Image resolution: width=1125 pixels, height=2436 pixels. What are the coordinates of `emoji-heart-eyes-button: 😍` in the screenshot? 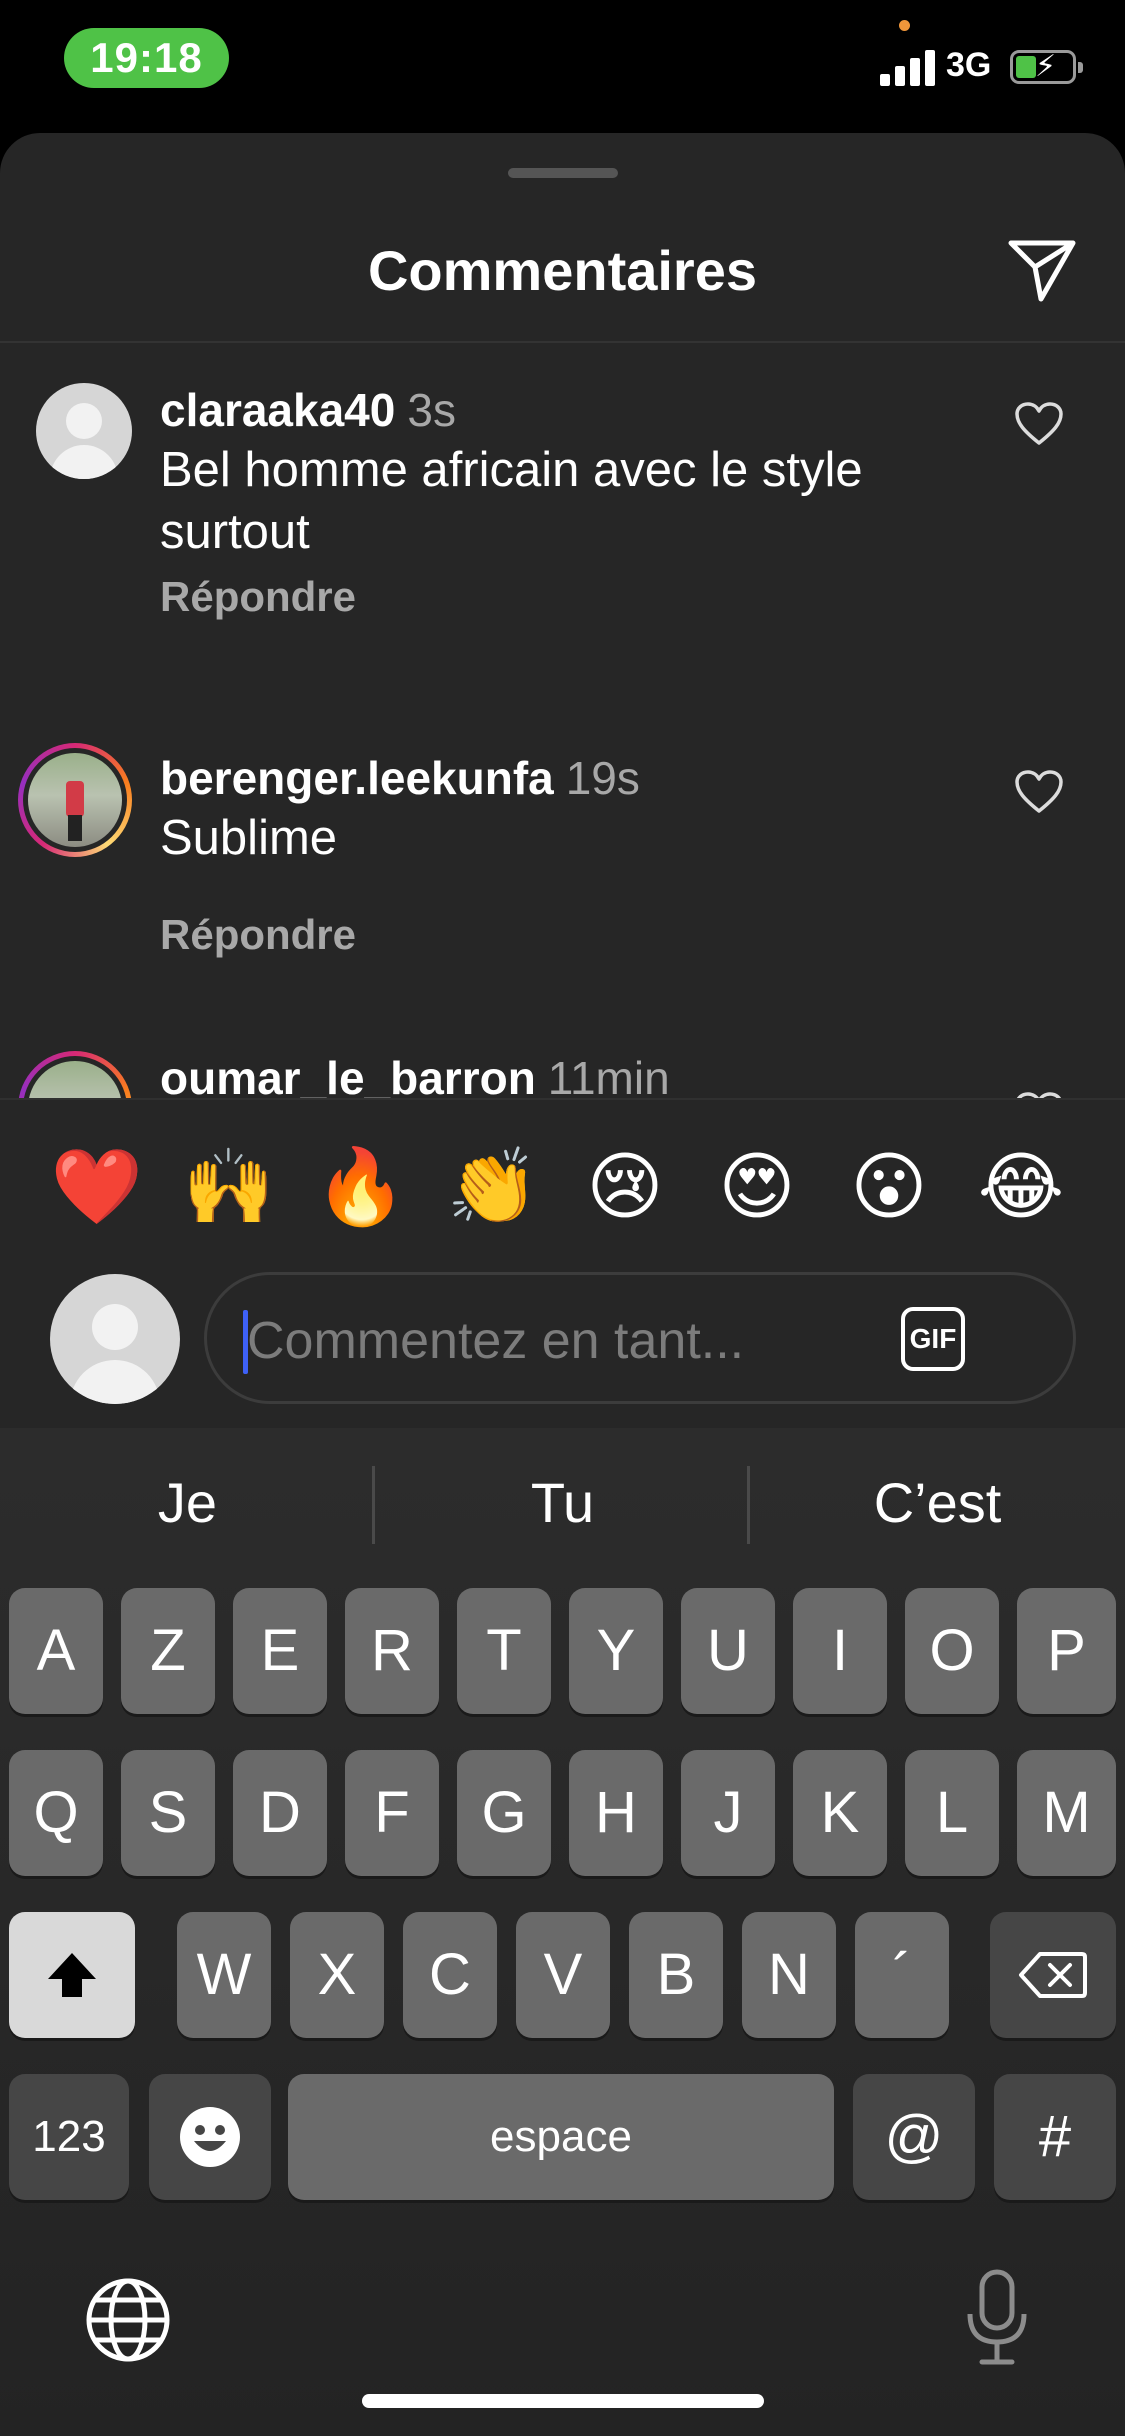 It's located at (757, 1187).